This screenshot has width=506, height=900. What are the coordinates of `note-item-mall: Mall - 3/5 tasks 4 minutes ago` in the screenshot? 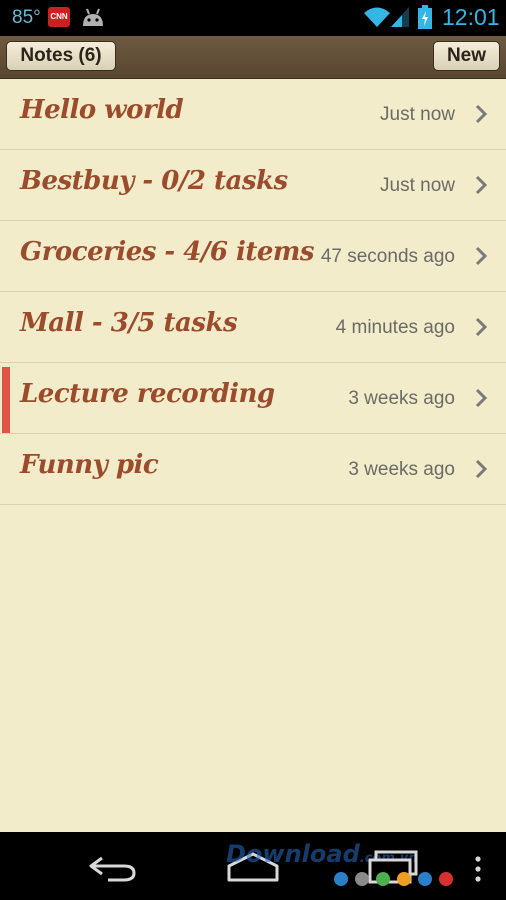 It's located at (253, 327).